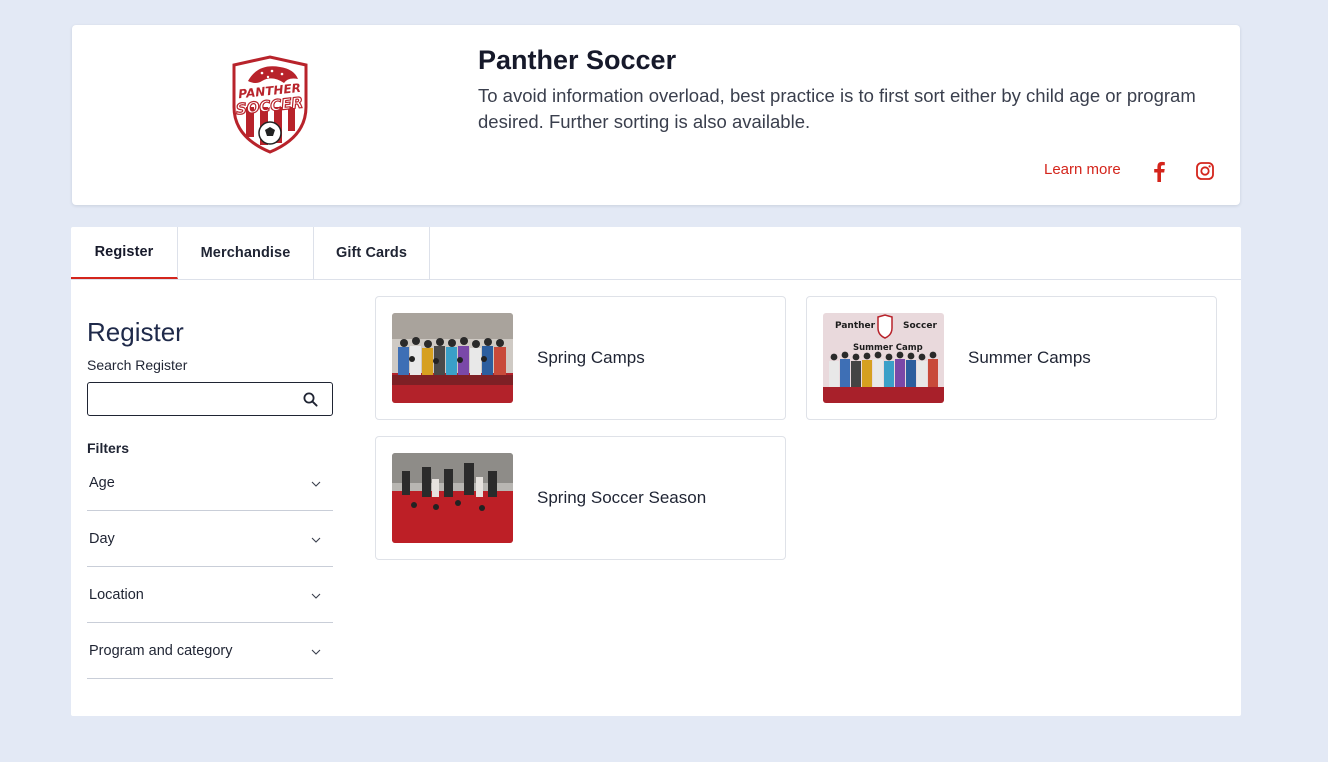  I want to click on program-card-spring-soccer-season: Spring Soccer Season, so click(580, 498).